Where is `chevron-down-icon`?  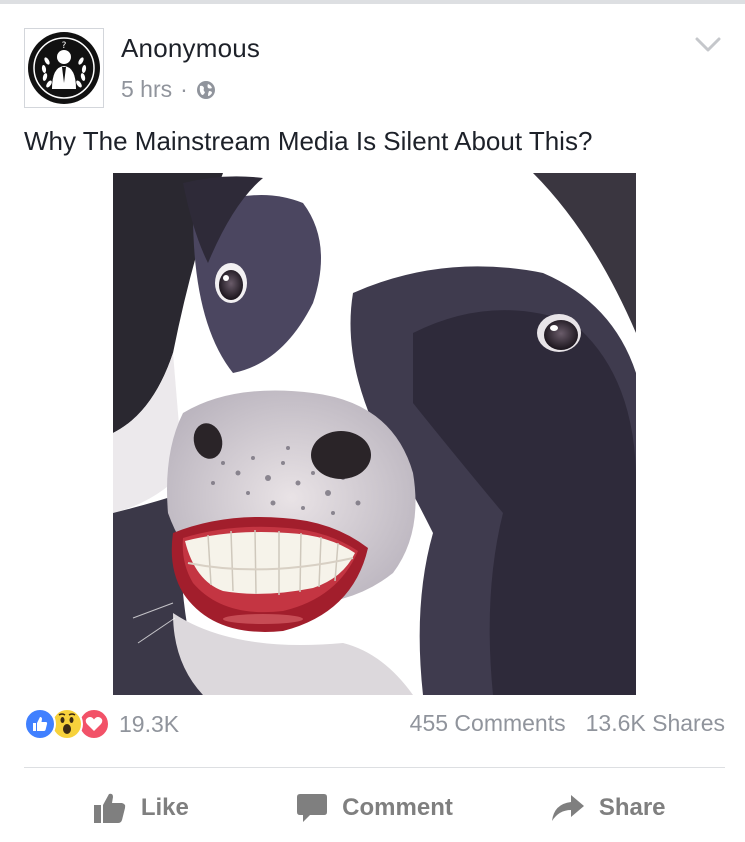 chevron-down-icon is located at coordinates (708, 45).